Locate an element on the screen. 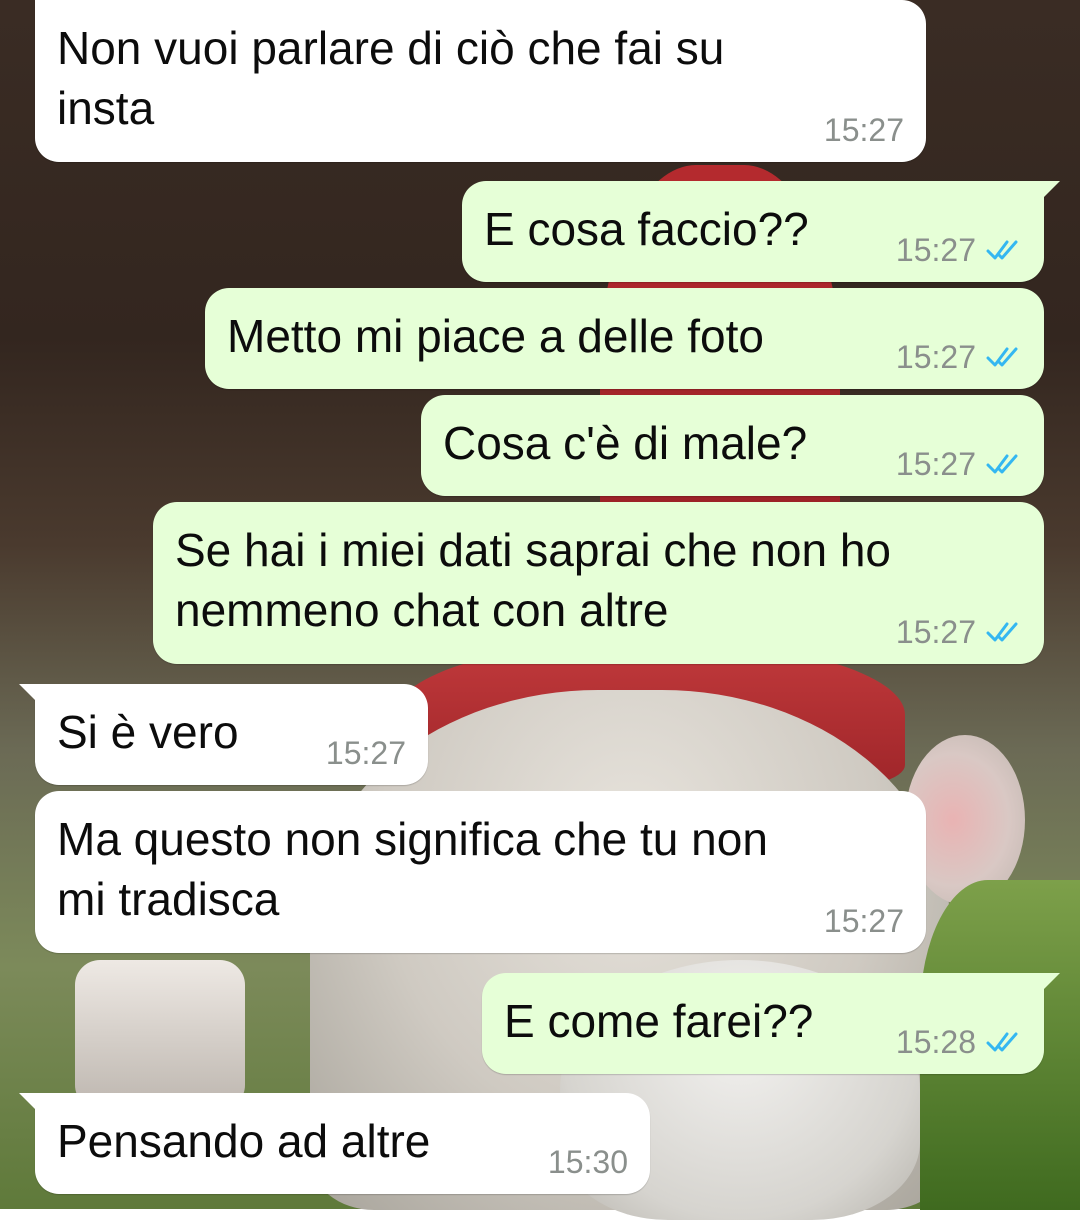 The image size is (1080, 1220). message-bubble-incoming: Pensando ad altre 15:30 is located at coordinates (334, 1143).